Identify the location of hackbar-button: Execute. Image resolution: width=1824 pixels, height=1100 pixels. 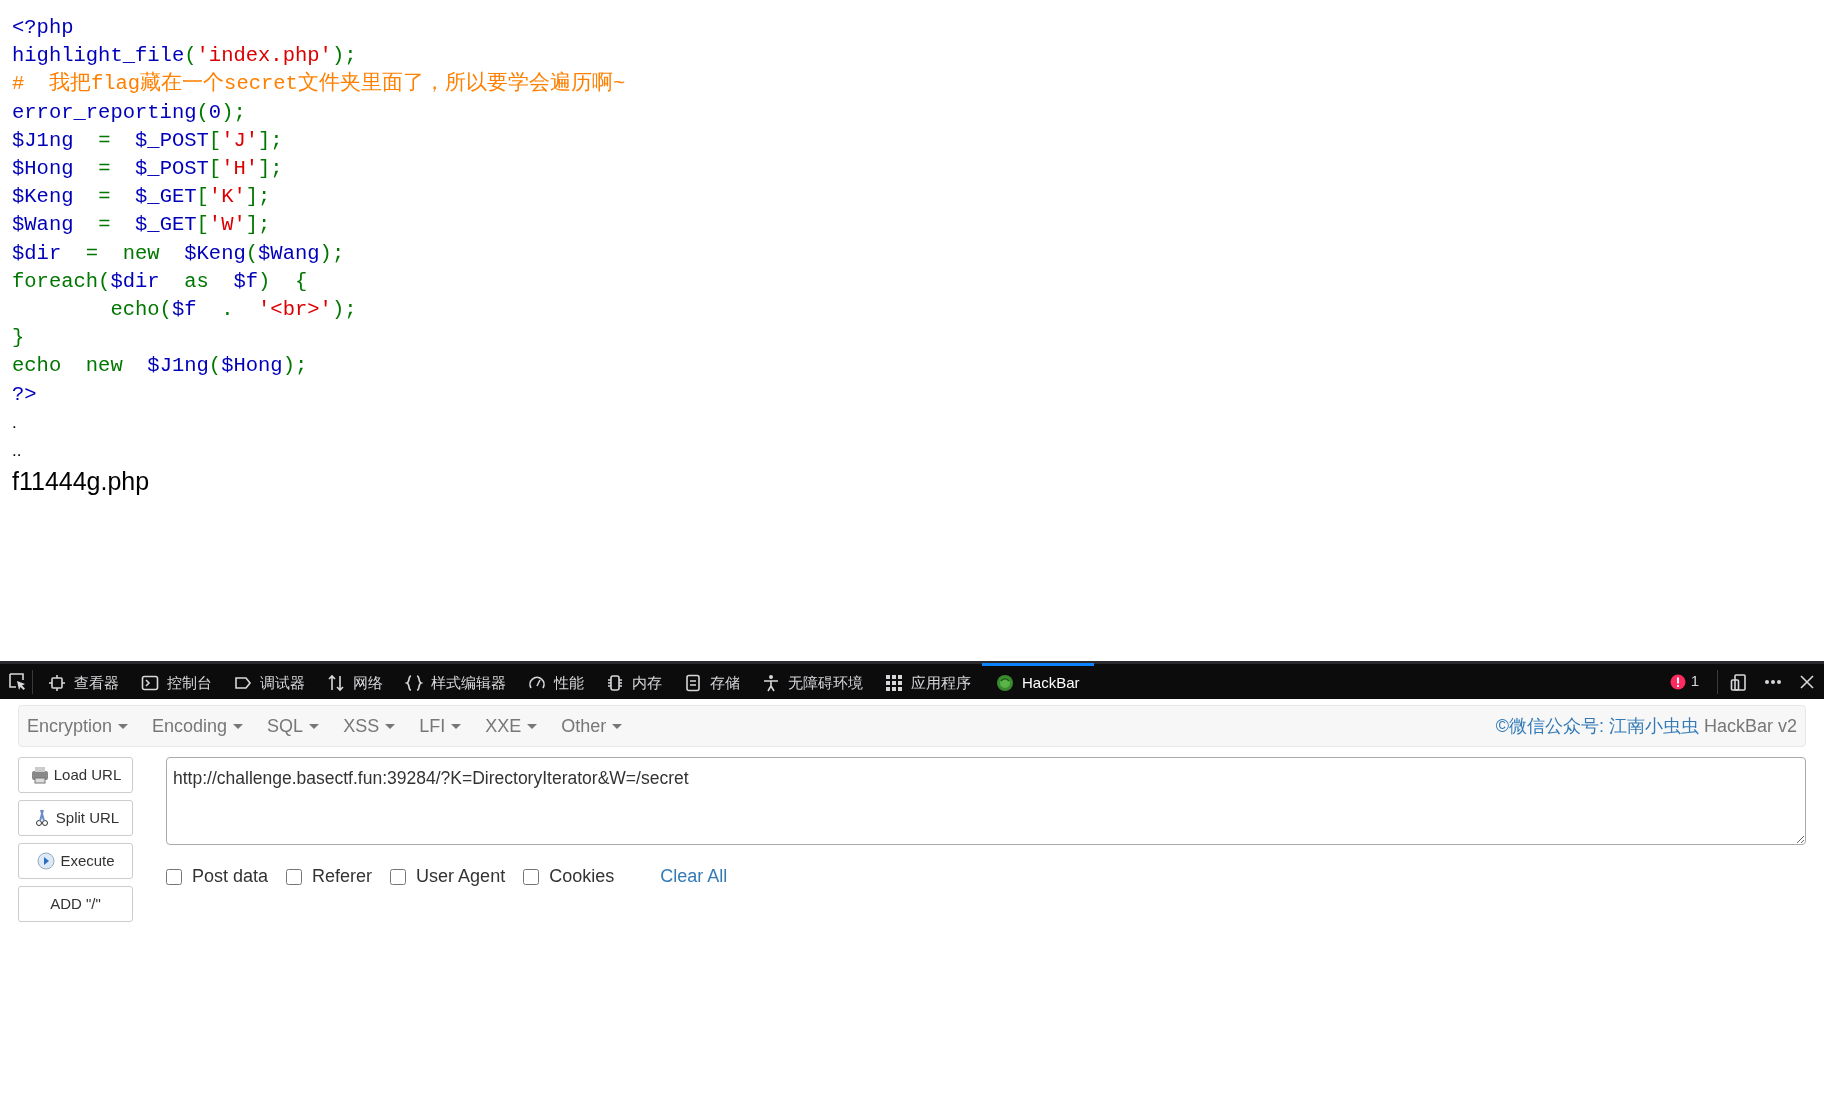
(75, 861).